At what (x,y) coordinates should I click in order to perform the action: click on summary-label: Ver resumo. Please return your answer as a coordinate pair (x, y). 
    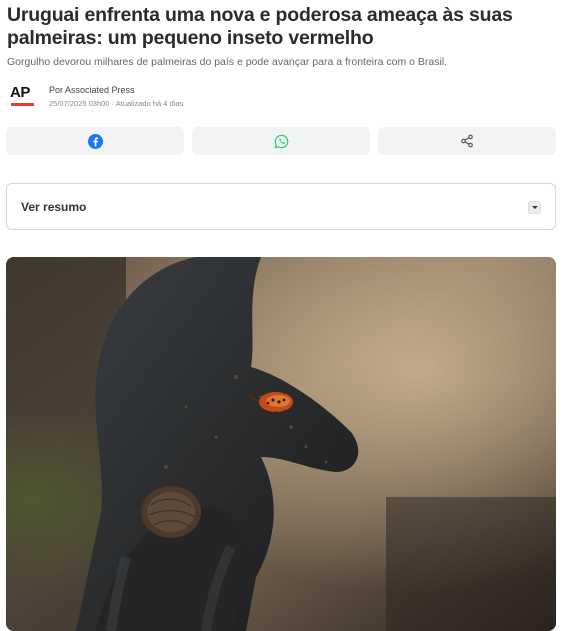
    Looking at the image, I should click on (54, 207).